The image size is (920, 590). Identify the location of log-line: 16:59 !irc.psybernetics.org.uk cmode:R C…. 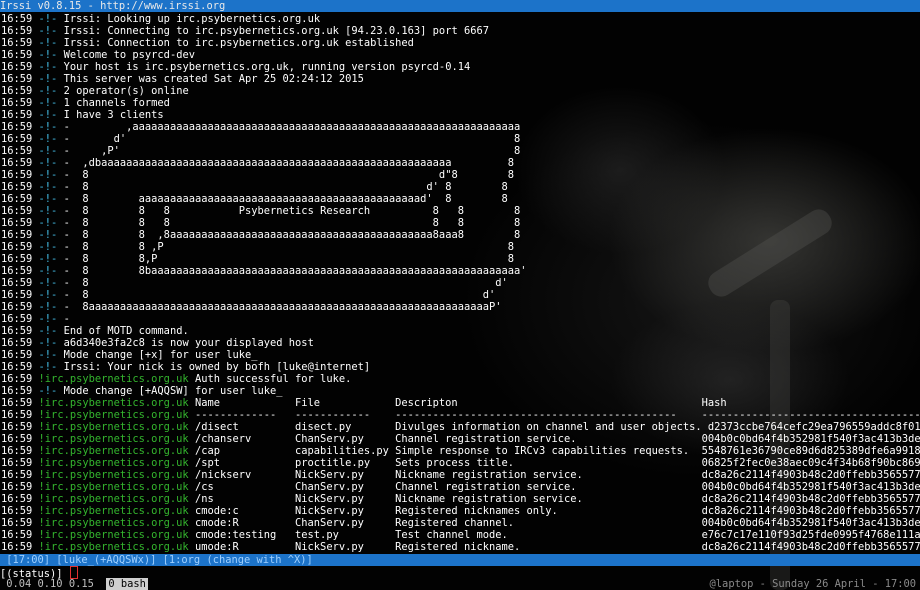
(460, 523).